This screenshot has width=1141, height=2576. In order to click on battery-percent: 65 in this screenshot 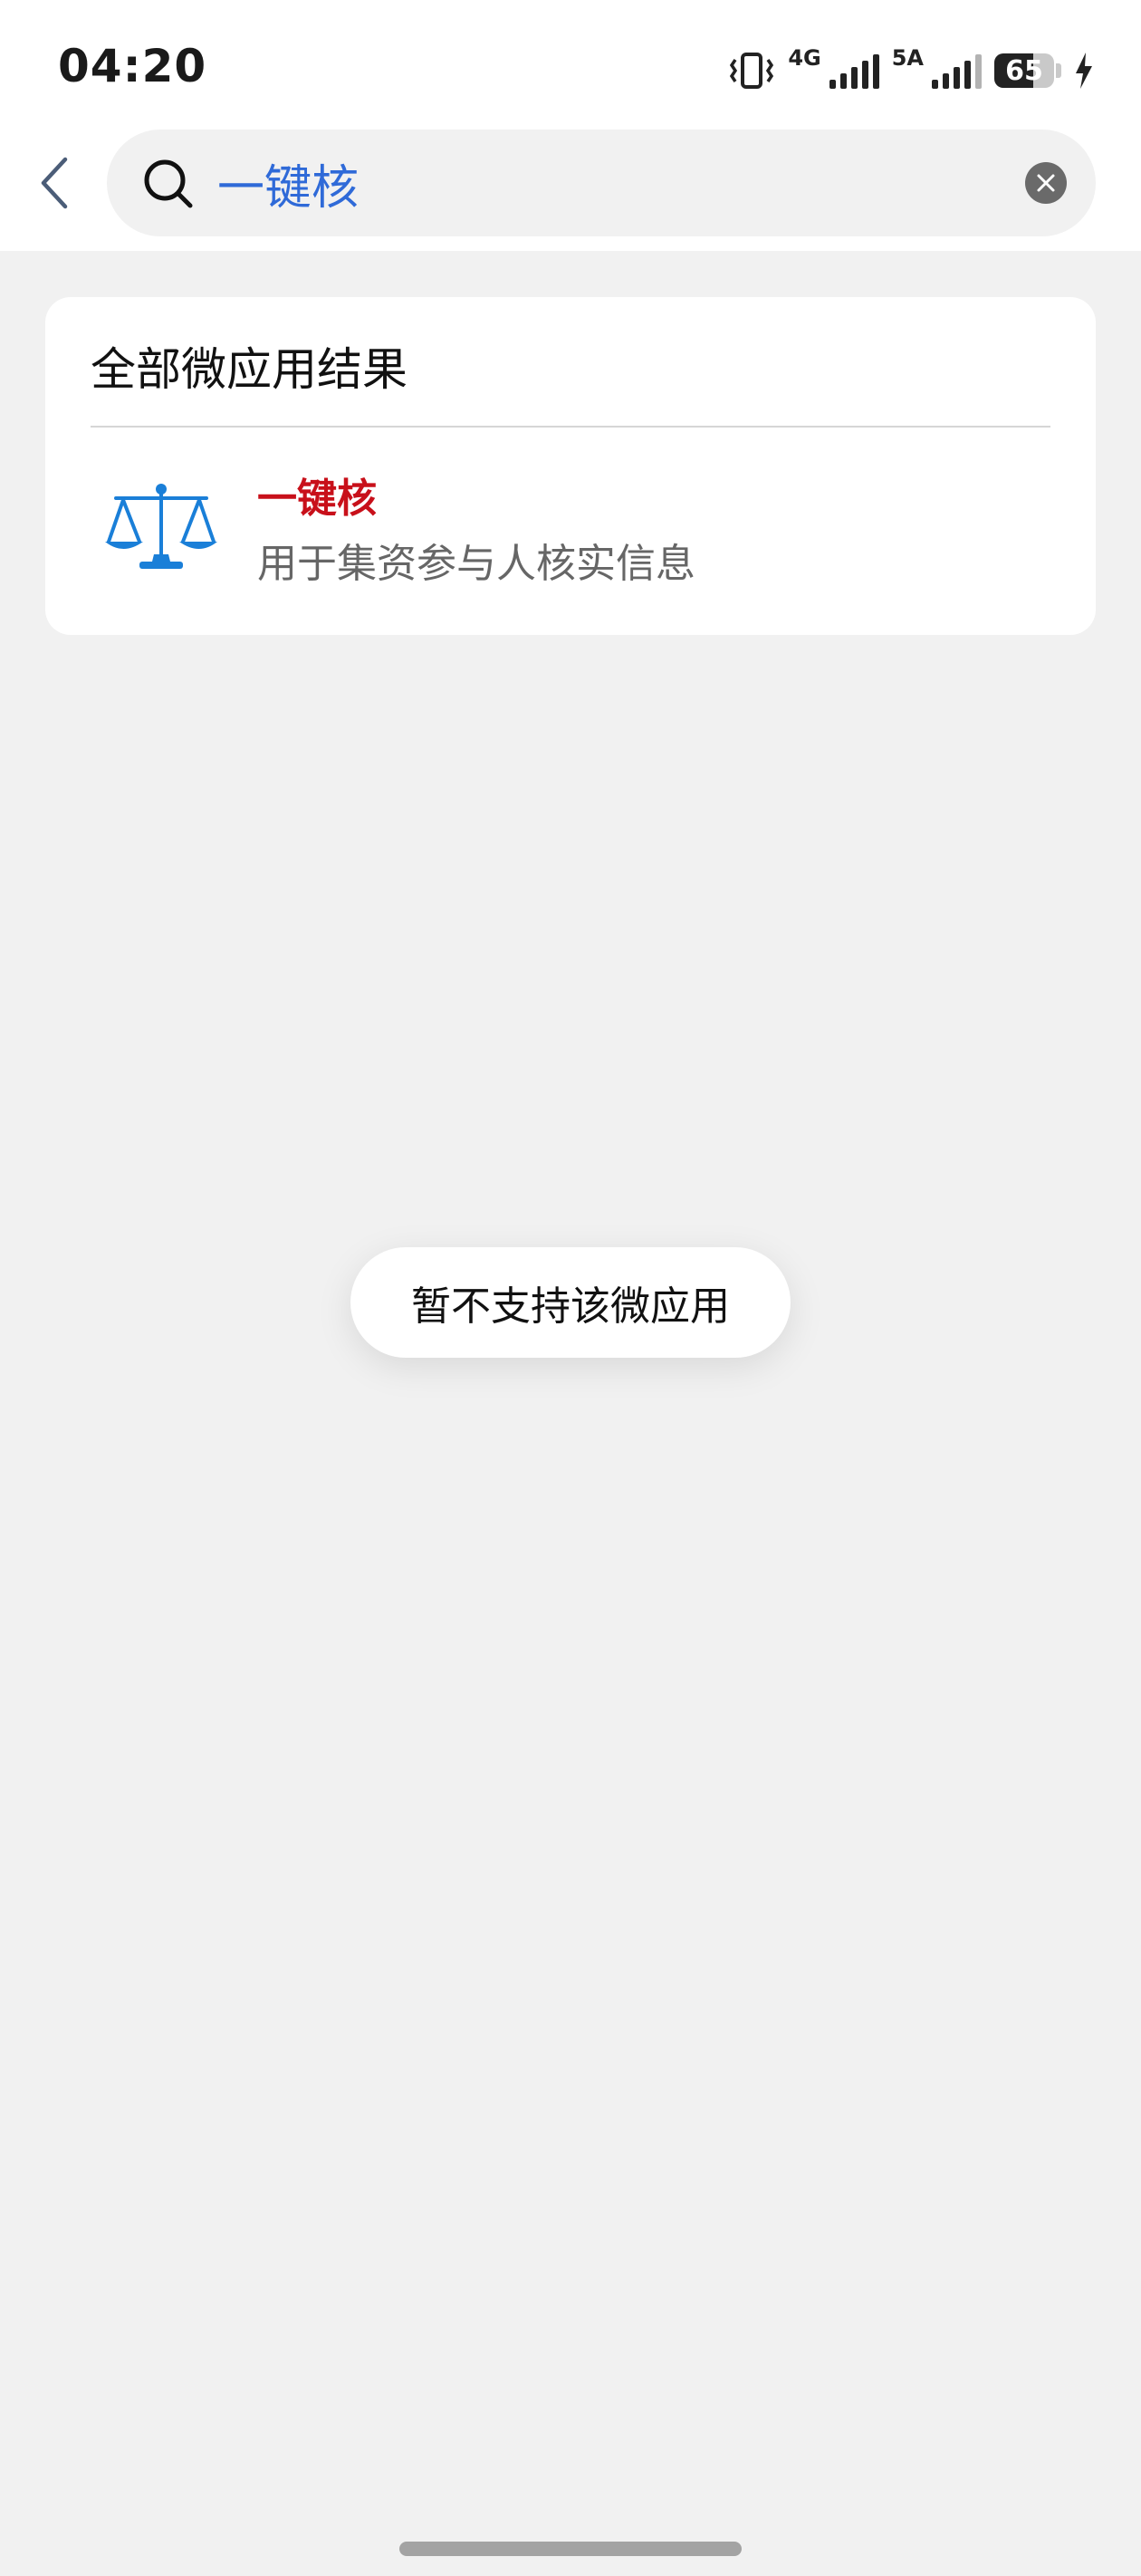, I will do `click(1024, 70)`.